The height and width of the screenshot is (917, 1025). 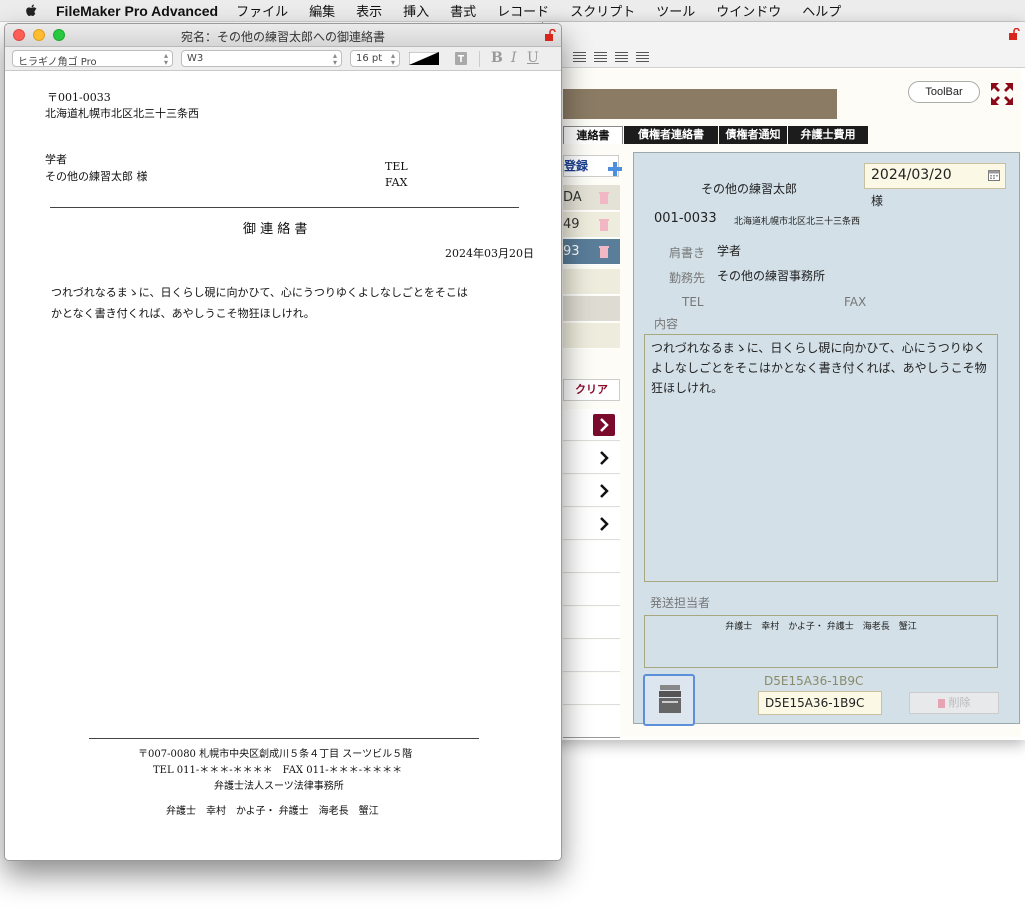 I want to click on menu-view: 表示, so click(x=369, y=10).